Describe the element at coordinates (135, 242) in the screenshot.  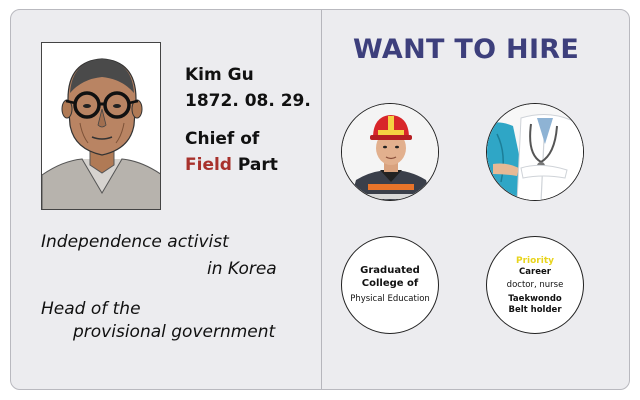
I see `description-line-1: Independence activist` at that location.